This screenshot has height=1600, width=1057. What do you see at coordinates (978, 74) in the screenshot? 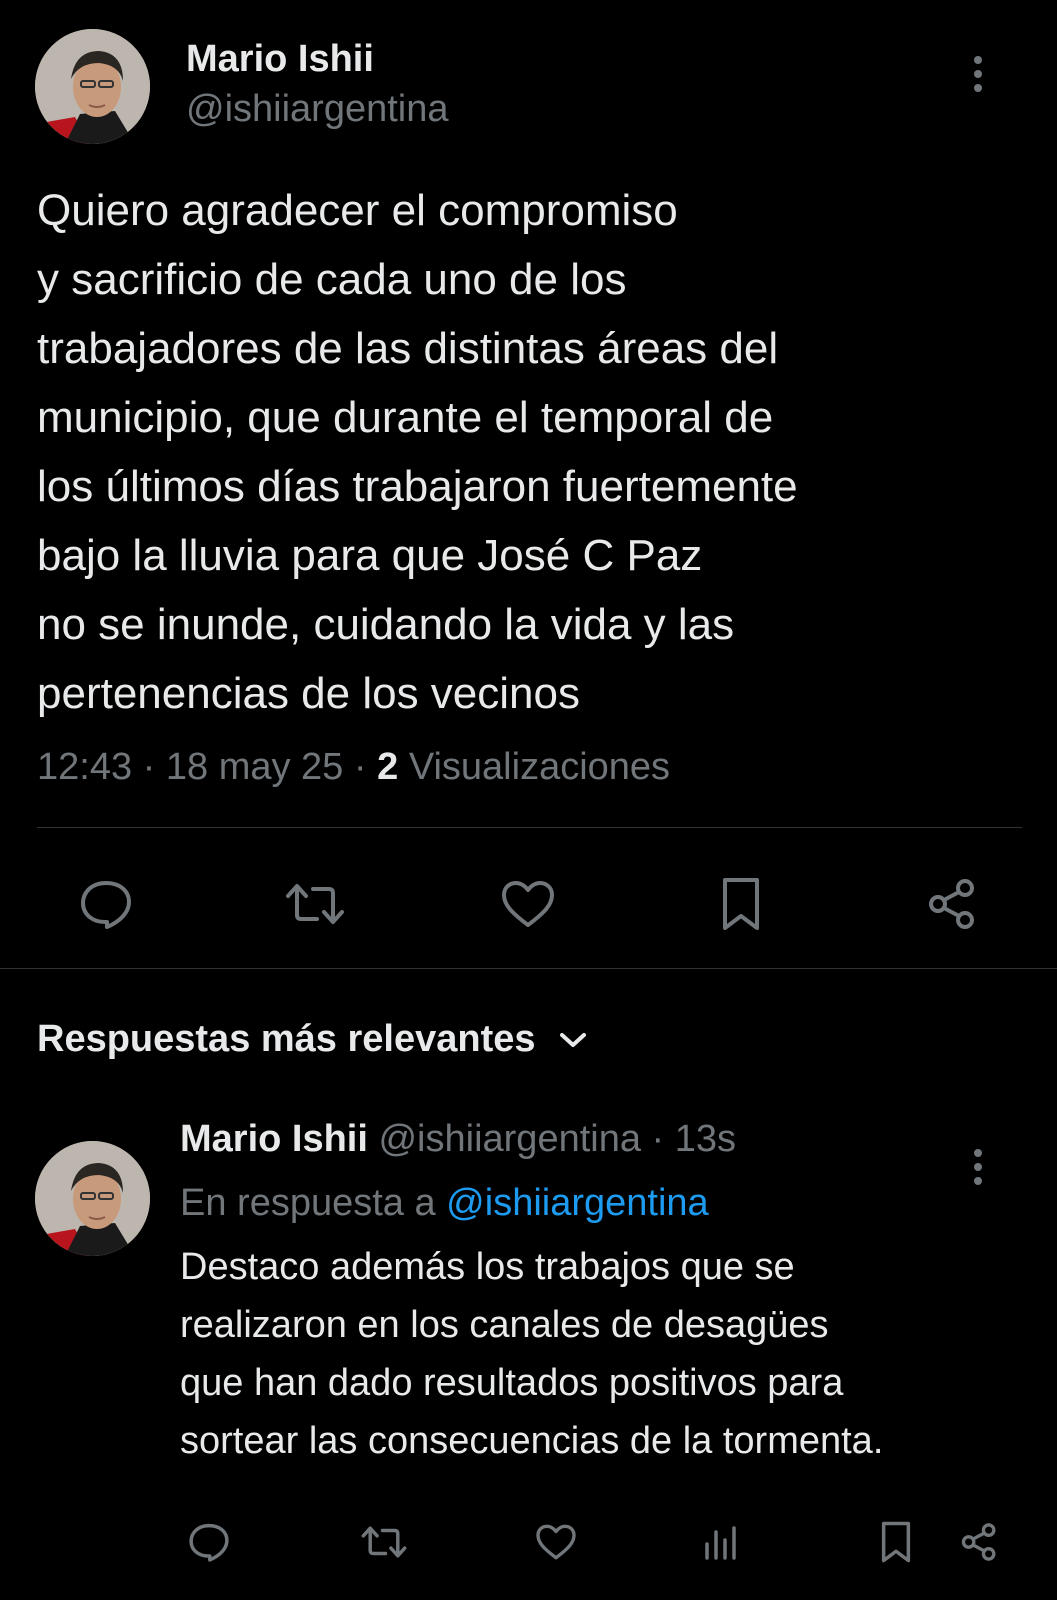
I see `more-options-icon` at bounding box center [978, 74].